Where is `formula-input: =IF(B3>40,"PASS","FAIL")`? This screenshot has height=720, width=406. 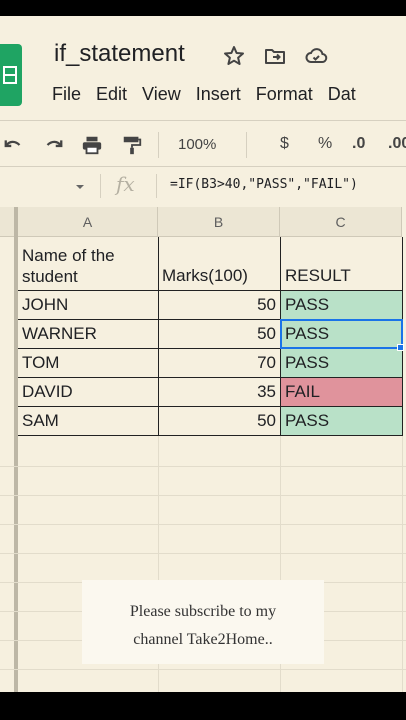
formula-input: =IF(B3>40,"PASS","FAIL") is located at coordinates (264, 184).